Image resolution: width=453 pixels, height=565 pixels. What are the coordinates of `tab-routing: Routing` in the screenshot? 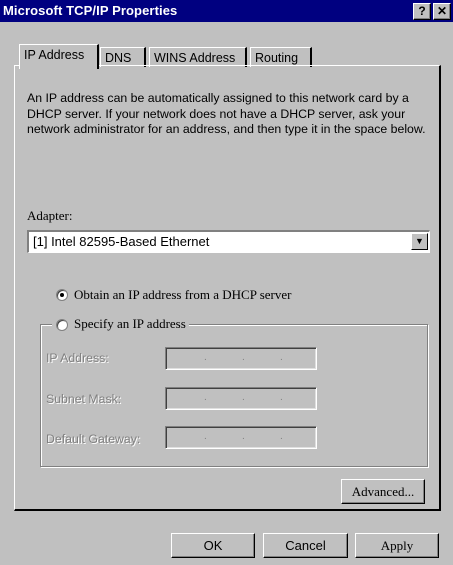 It's located at (281, 57).